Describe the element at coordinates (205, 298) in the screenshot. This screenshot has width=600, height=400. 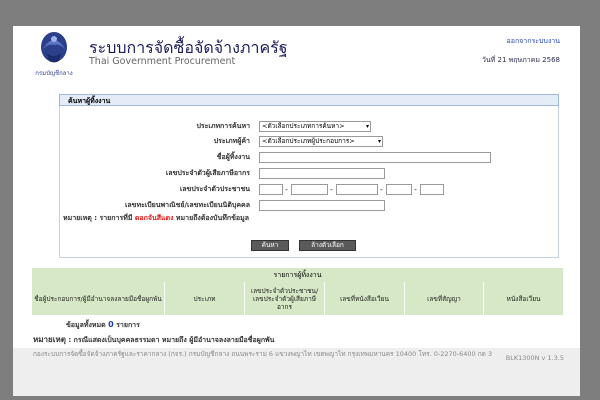
I see `column-header-type: ประเภท` at that location.